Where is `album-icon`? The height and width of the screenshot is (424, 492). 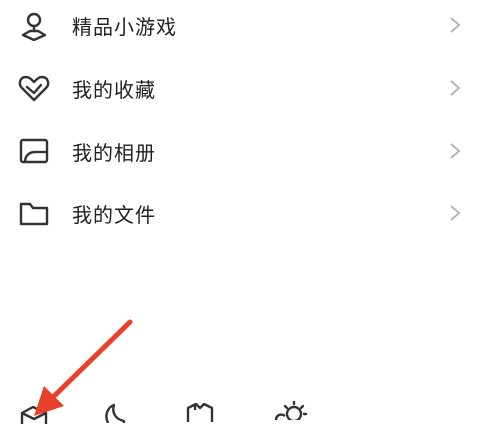
album-icon is located at coordinates (34, 151).